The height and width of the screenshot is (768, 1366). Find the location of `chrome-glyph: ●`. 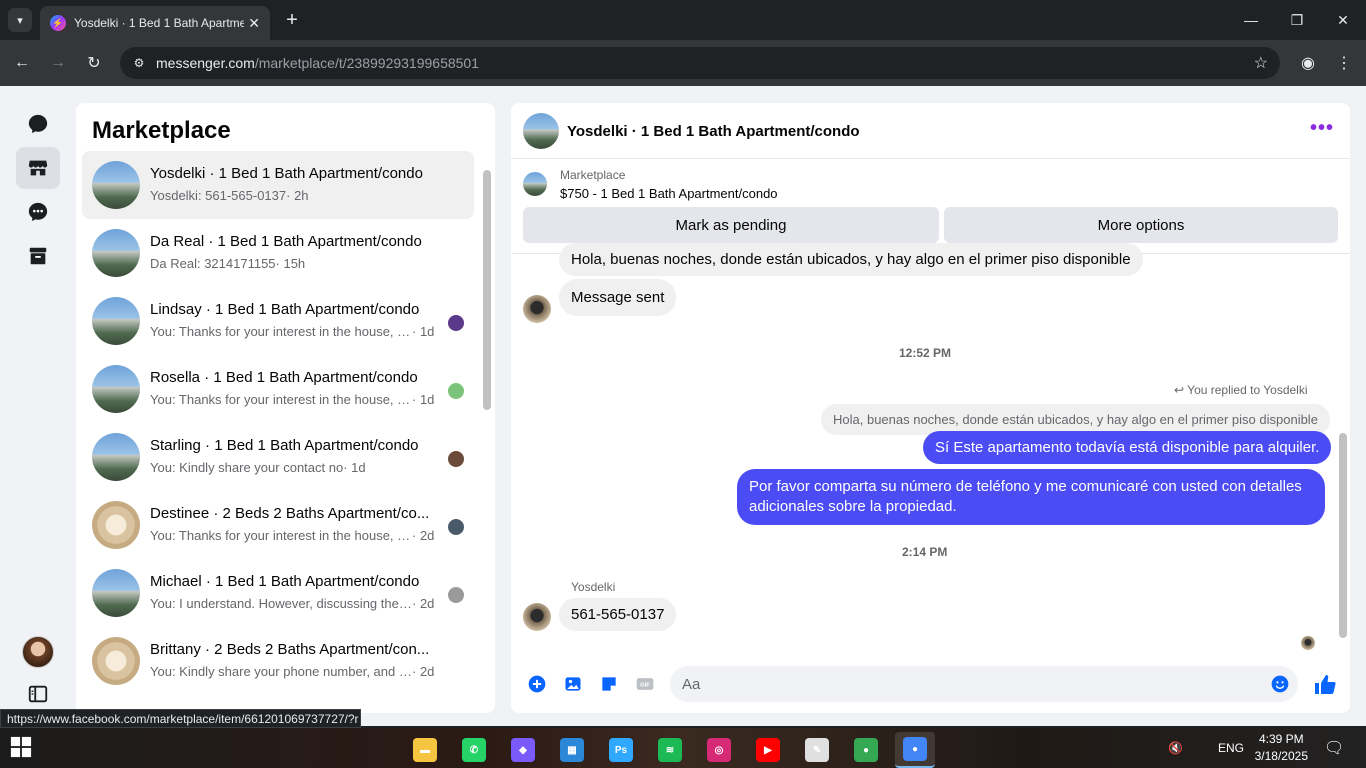

chrome-glyph: ● is located at coordinates (866, 750).